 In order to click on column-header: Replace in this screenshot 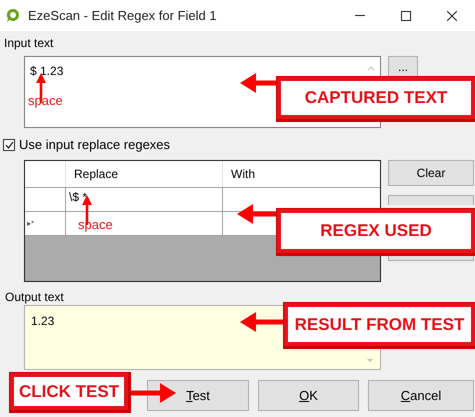, I will do `click(144, 174)`.